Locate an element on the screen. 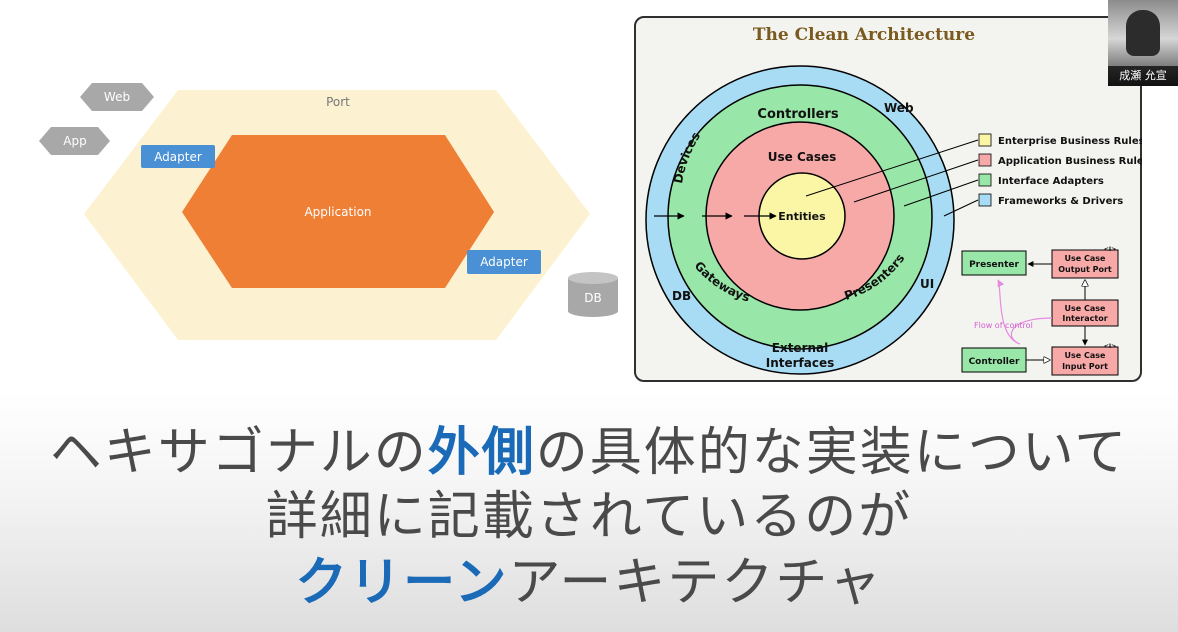 The height and width of the screenshot is (632, 1178). interactor-label-1: Use Case is located at coordinates (1086, 308).